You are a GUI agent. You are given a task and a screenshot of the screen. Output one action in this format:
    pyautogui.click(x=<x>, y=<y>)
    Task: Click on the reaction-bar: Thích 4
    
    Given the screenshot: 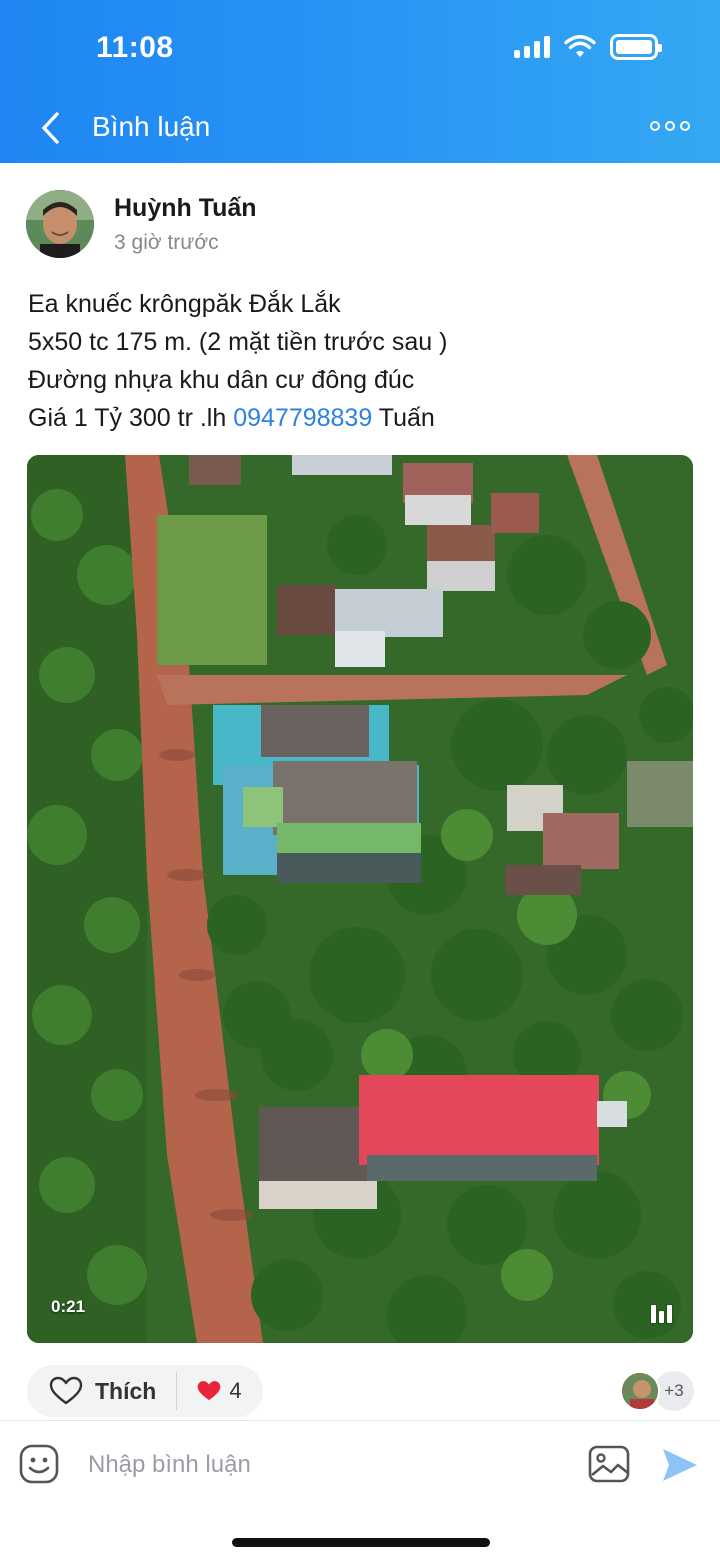 What is the action you would take?
    pyautogui.click(x=145, y=1391)
    